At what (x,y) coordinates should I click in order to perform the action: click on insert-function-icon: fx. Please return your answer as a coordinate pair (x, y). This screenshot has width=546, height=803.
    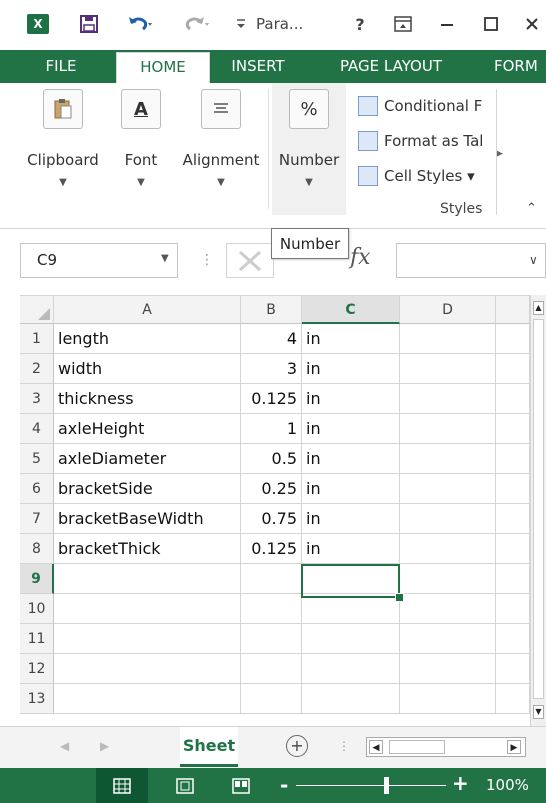
    Looking at the image, I should click on (370, 261).